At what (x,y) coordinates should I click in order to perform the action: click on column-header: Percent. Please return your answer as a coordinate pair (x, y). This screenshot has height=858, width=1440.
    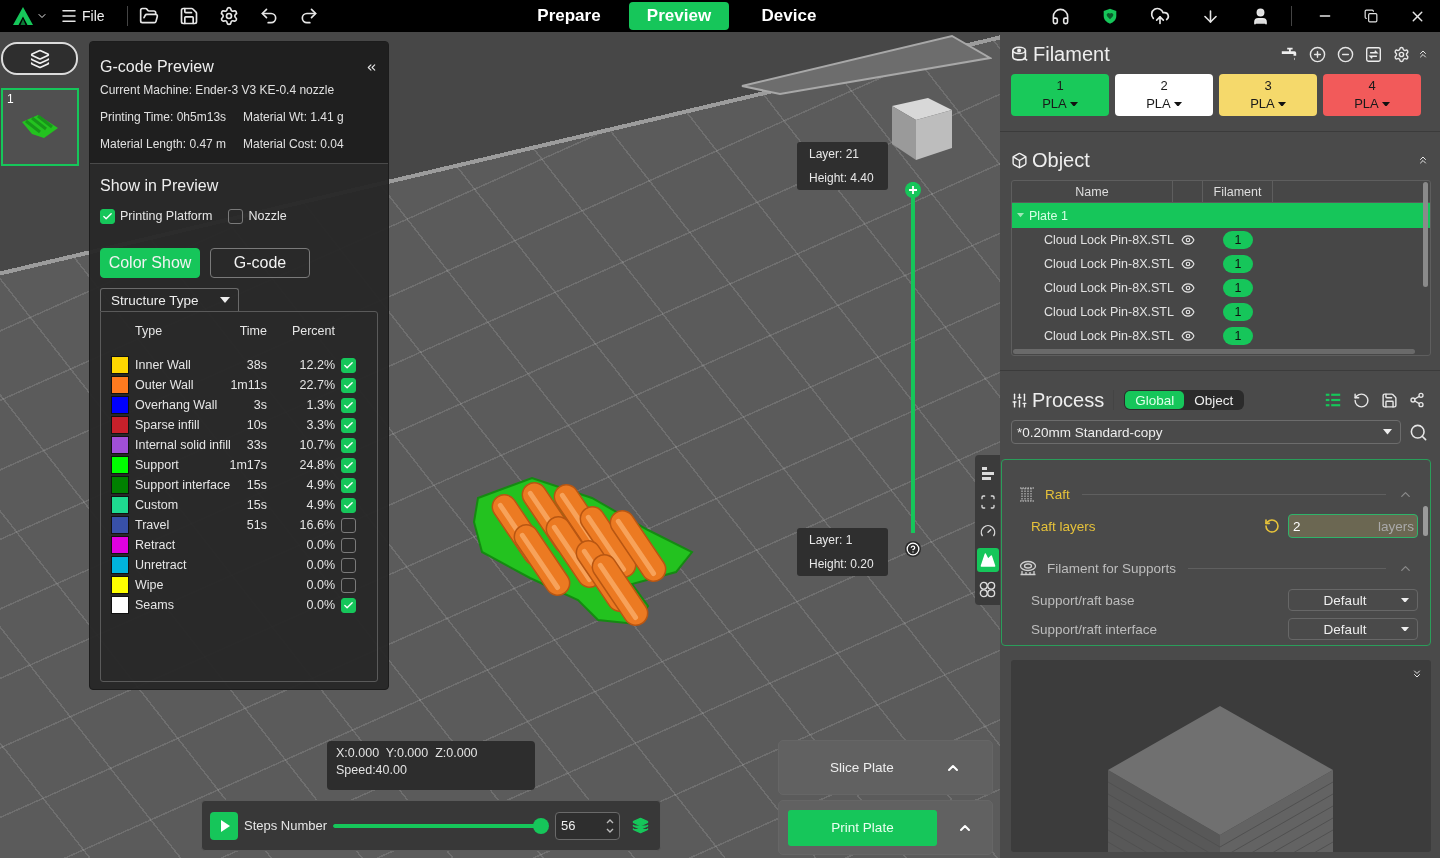
    Looking at the image, I should click on (313, 331).